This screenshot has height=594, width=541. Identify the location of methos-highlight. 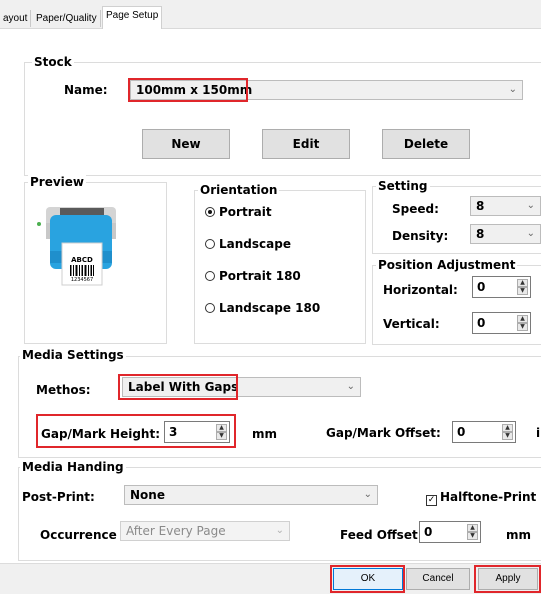
(178, 387).